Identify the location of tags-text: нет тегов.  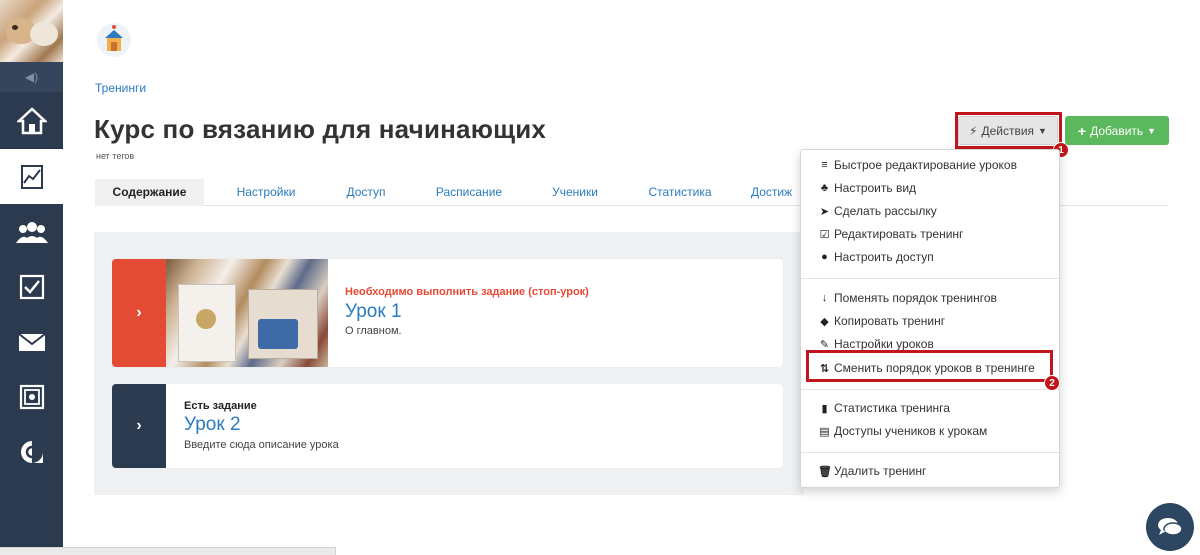
(115, 156).